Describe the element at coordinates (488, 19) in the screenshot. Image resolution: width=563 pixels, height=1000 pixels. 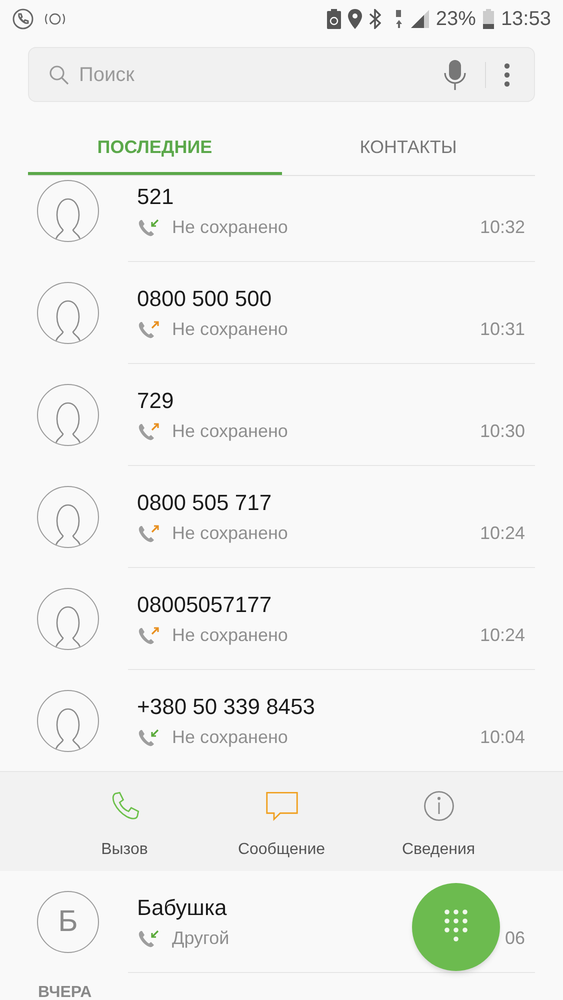
I see `battery-icon` at that location.